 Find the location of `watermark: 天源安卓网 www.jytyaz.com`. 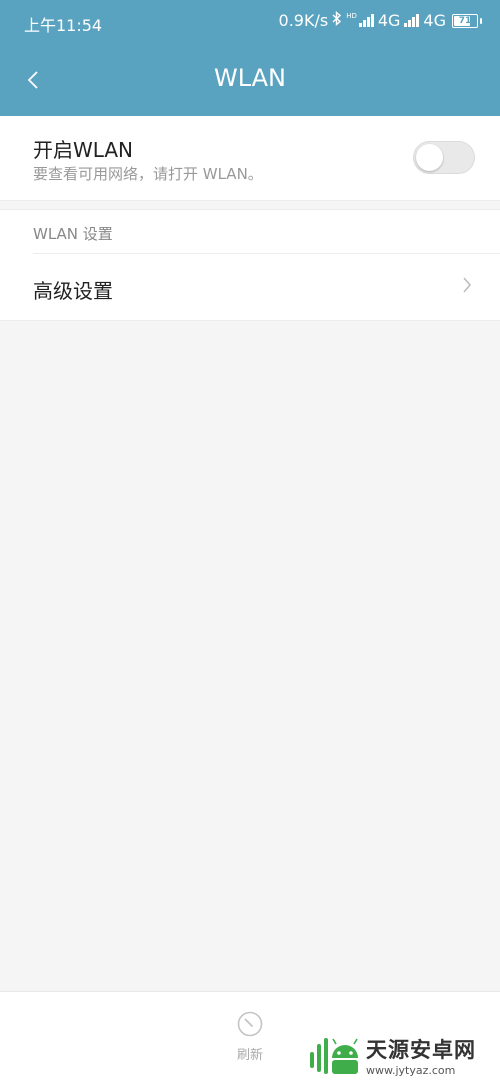

watermark: 天源安卓网 www.jytyaz.com is located at coordinates (401, 1055).